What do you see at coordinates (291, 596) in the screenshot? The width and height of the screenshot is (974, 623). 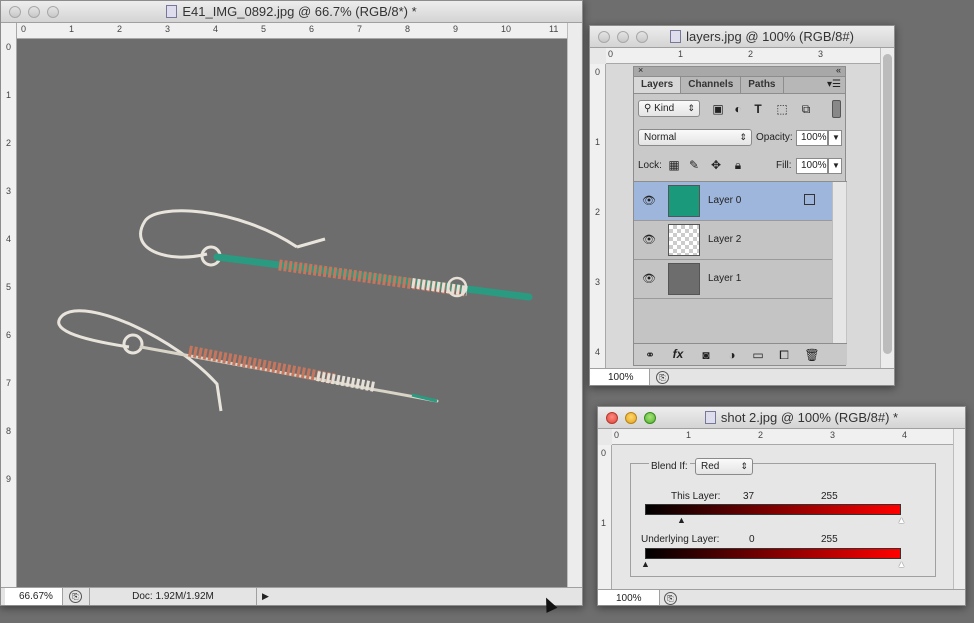 I see `main-status-bar: 66.67% ⎘ Doc: 1.92M/1.92M ▶` at bounding box center [291, 596].